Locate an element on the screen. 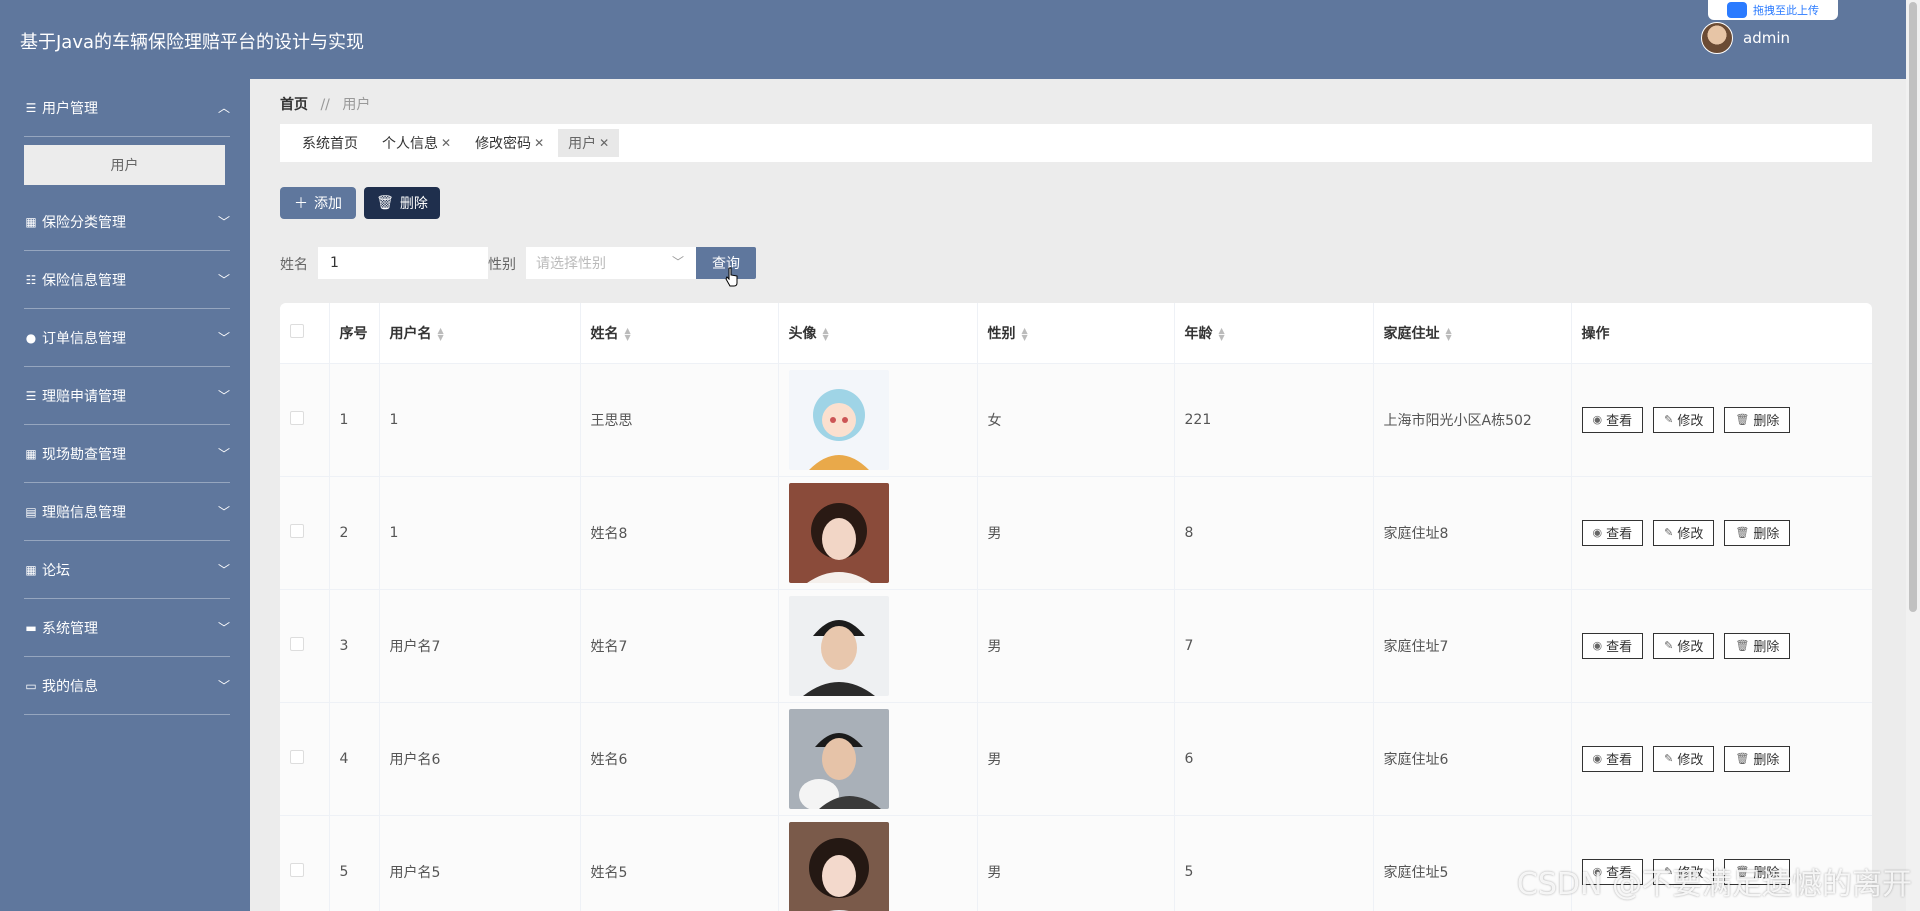 The height and width of the screenshot is (911, 1920). column-header-gender: 性别 ▲ ▼ is located at coordinates (1076, 333).